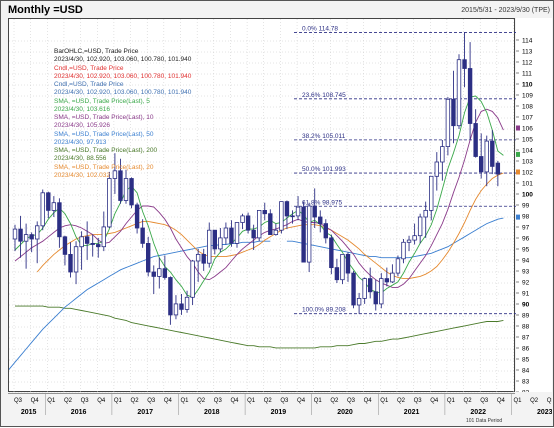 This screenshot has width=554, height=428. I want to click on y-tick-label: 88, so click(526, 326).